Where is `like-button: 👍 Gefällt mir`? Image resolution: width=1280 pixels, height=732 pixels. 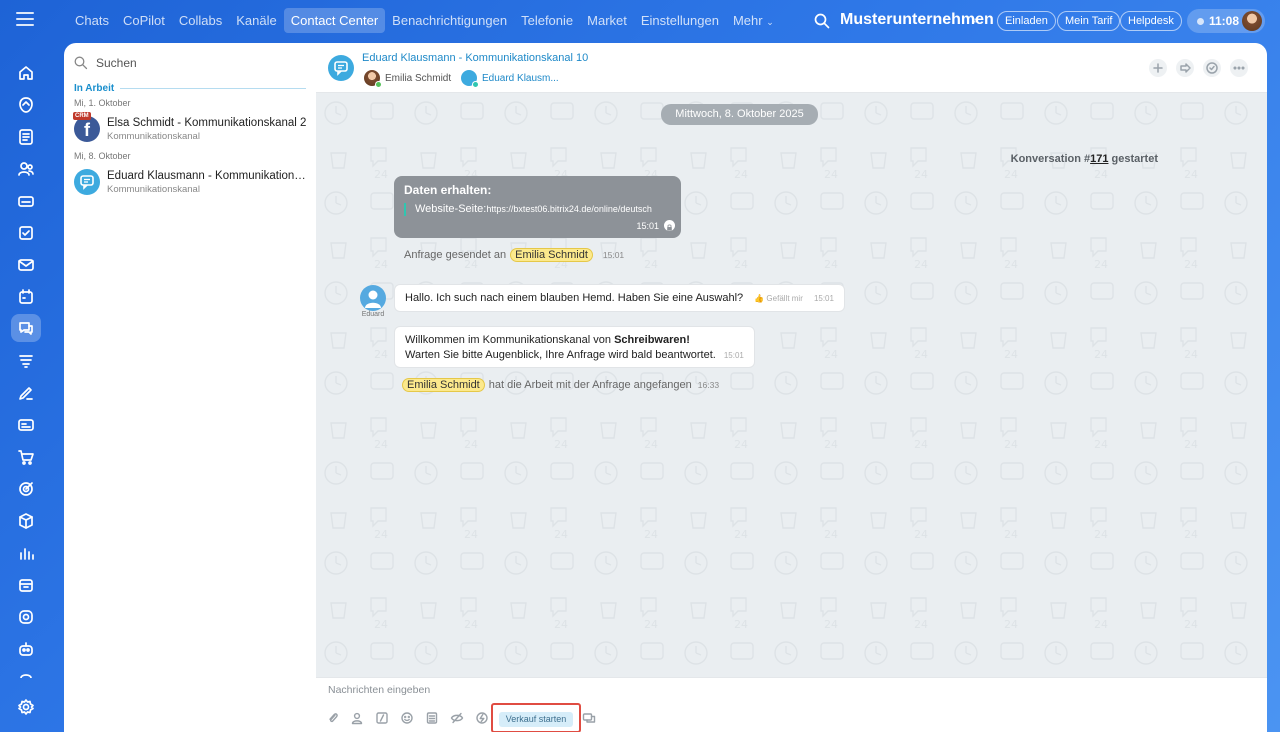 like-button: 👍 Gefällt mir is located at coordinates (778, 298).